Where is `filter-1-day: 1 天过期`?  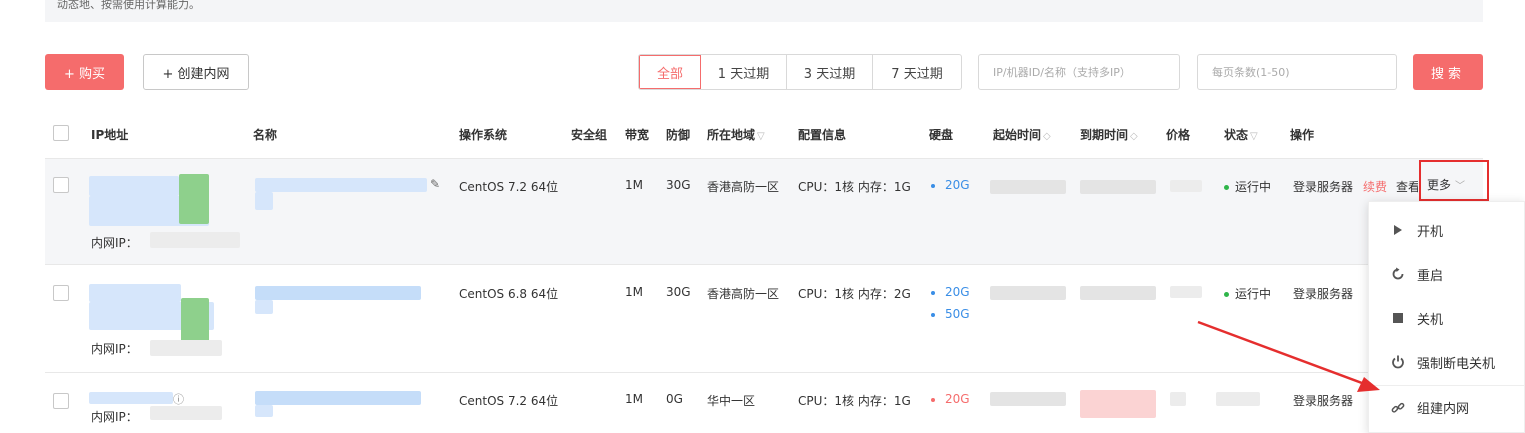
filter-1-day: 1 天过期 is located at coordinates (744, 72).